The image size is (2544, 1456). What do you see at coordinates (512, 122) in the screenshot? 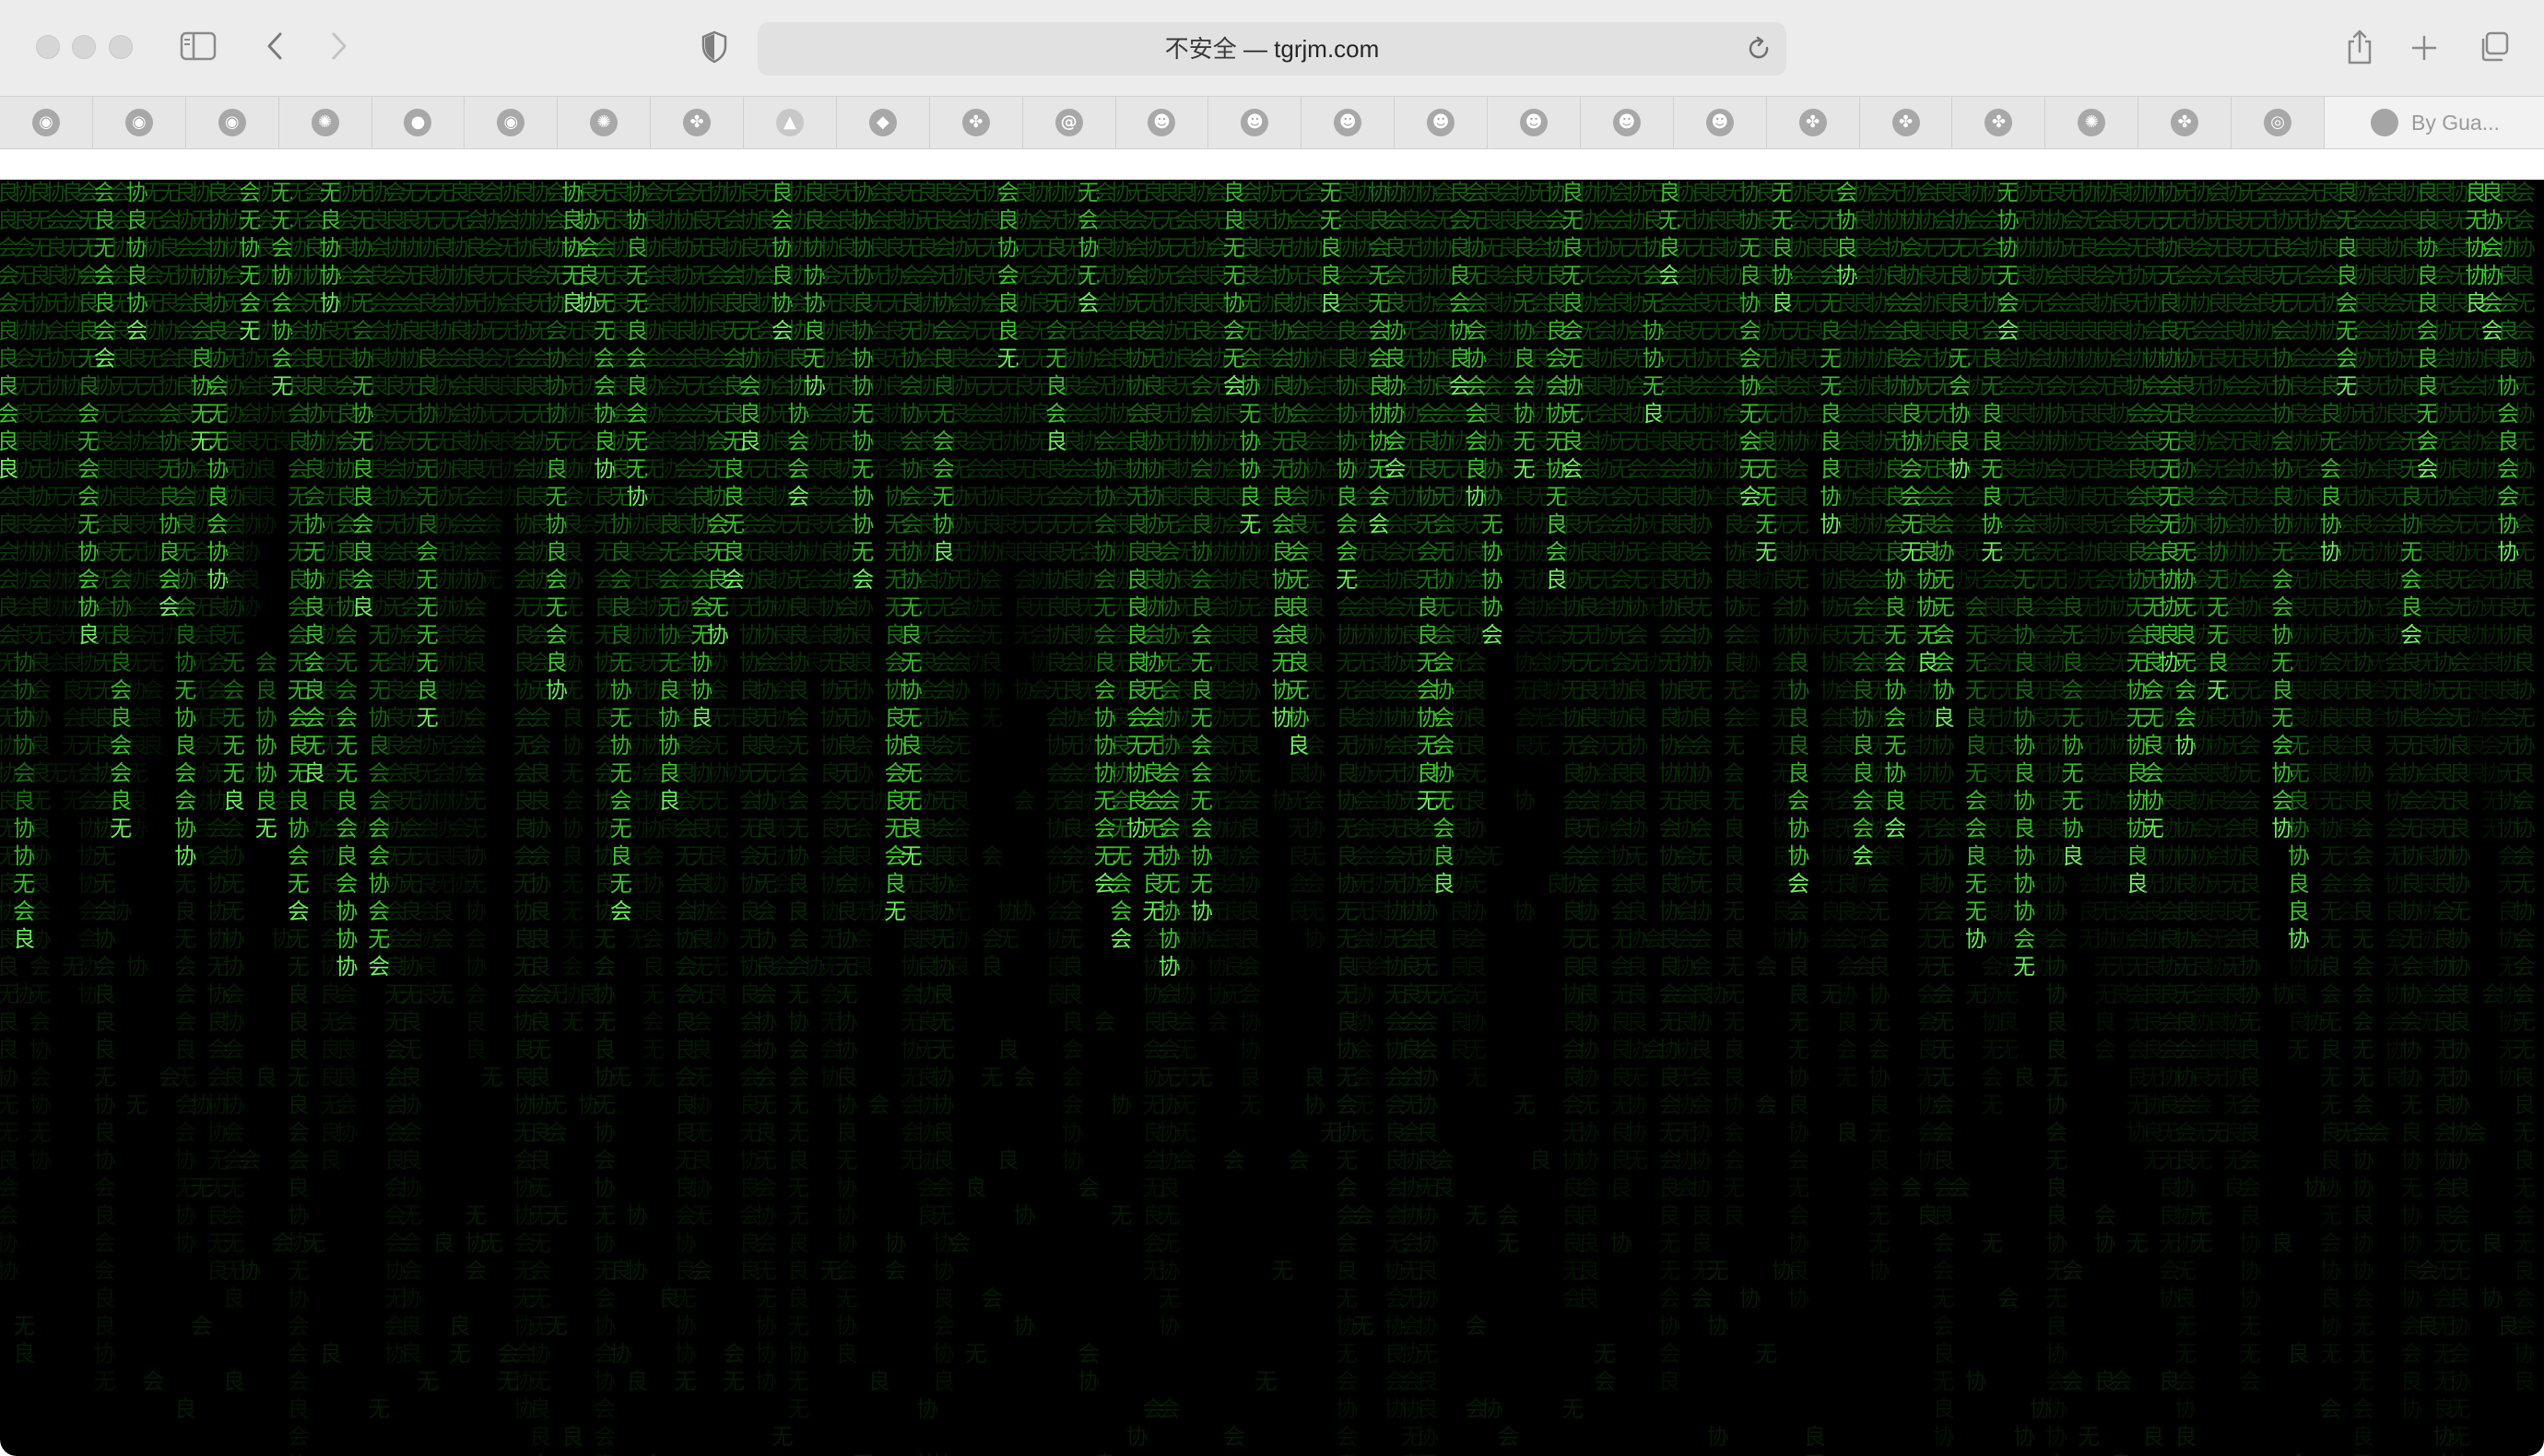
I see `tab-6: ◉` at bounding box center [512, 122].